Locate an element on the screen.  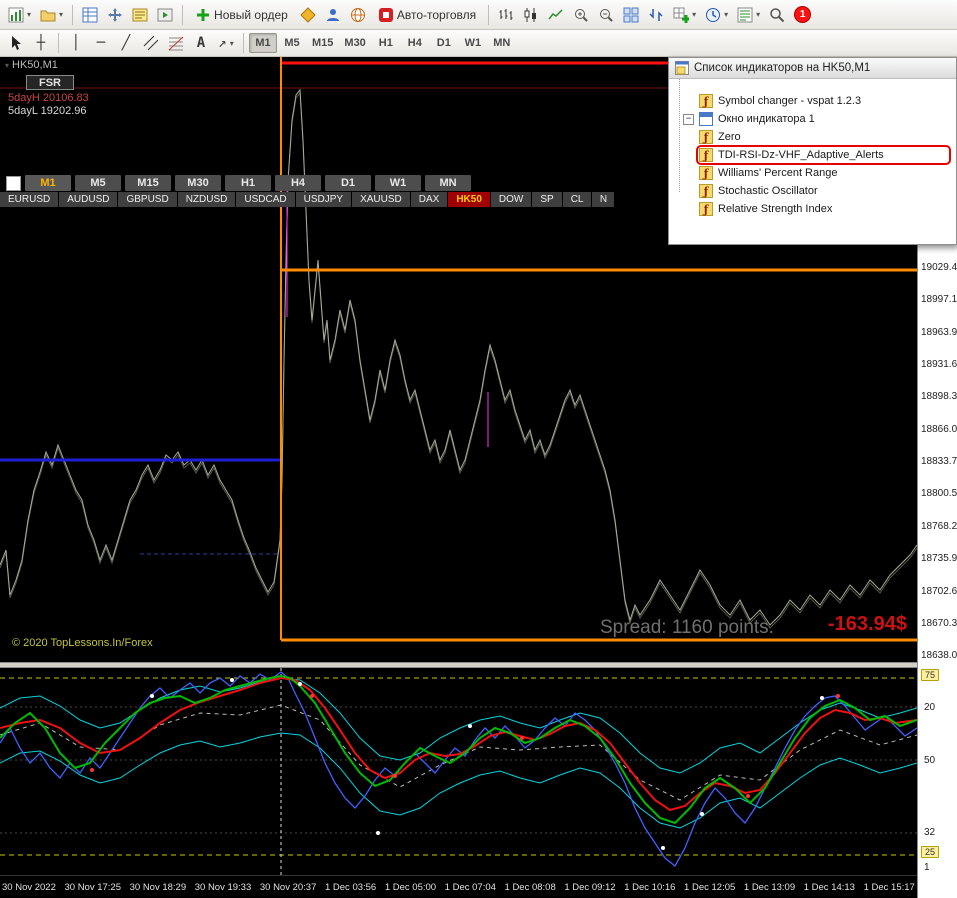
terminal-button is located at coordinates (140, 15).